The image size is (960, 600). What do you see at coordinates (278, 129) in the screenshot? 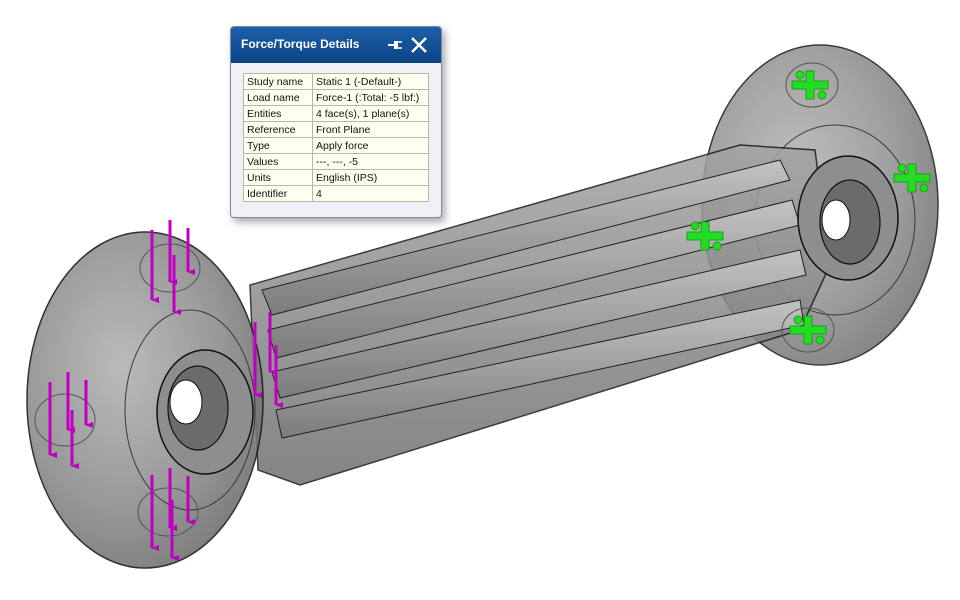
I see `row-label: Reference` at bounding box center [278, 129].